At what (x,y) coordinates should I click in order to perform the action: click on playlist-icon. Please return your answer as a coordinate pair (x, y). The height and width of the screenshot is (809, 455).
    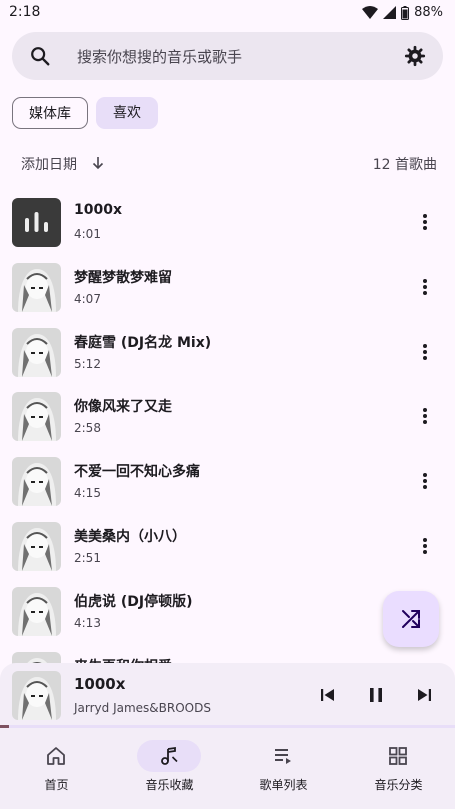
    Looking at the image, I should click on (283, 756).